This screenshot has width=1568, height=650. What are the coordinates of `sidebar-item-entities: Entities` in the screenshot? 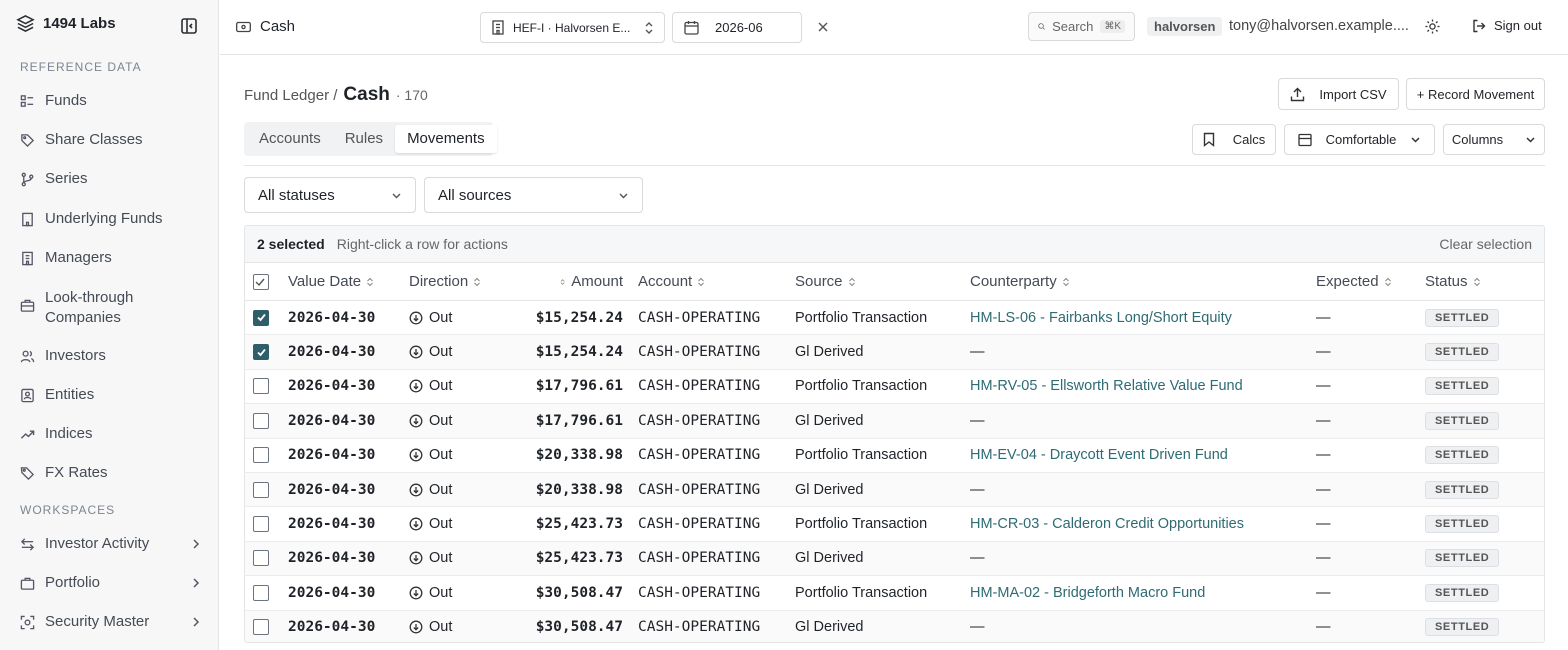 It's located at (115, 394).